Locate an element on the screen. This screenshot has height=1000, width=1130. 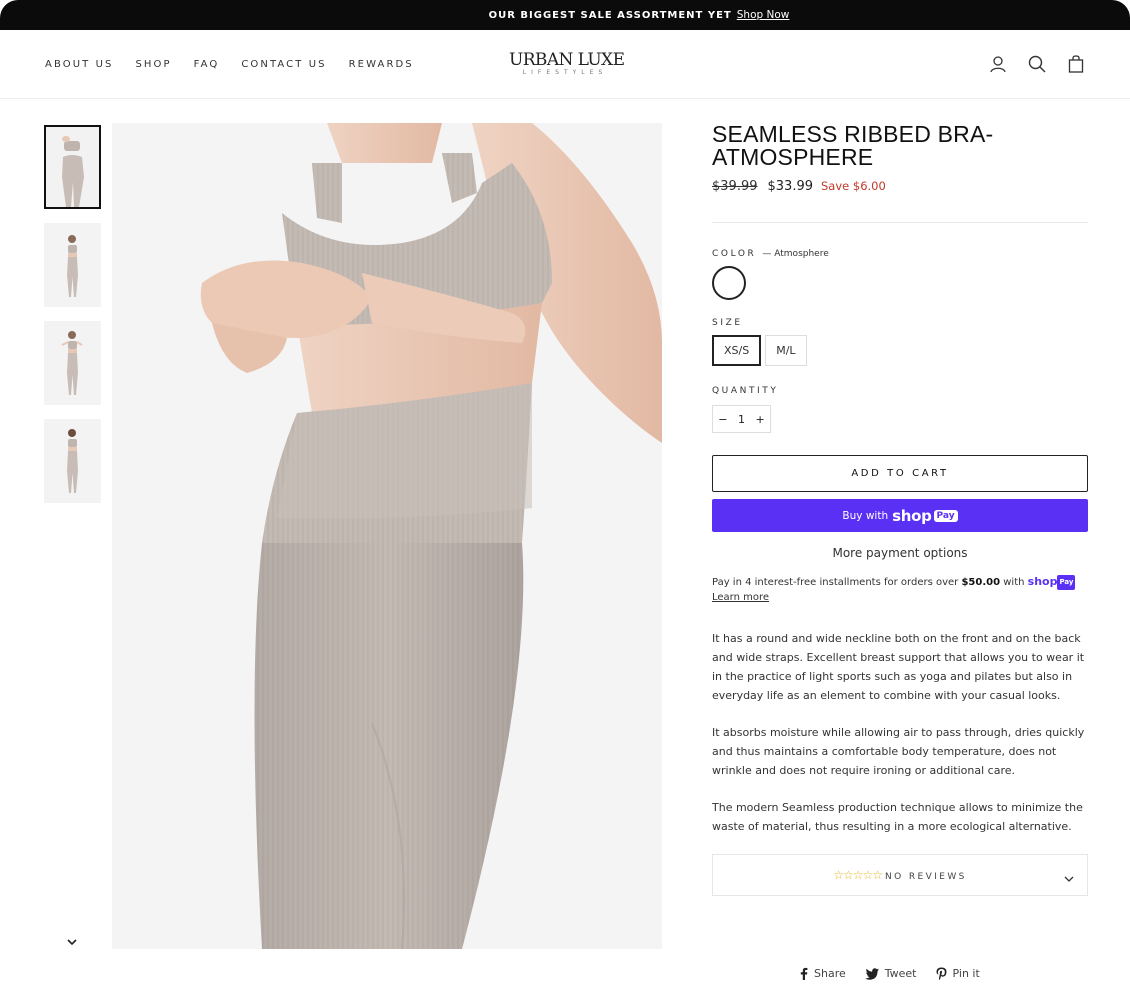
nav-rewards: REWARDS is located at coordinates (381, 64).